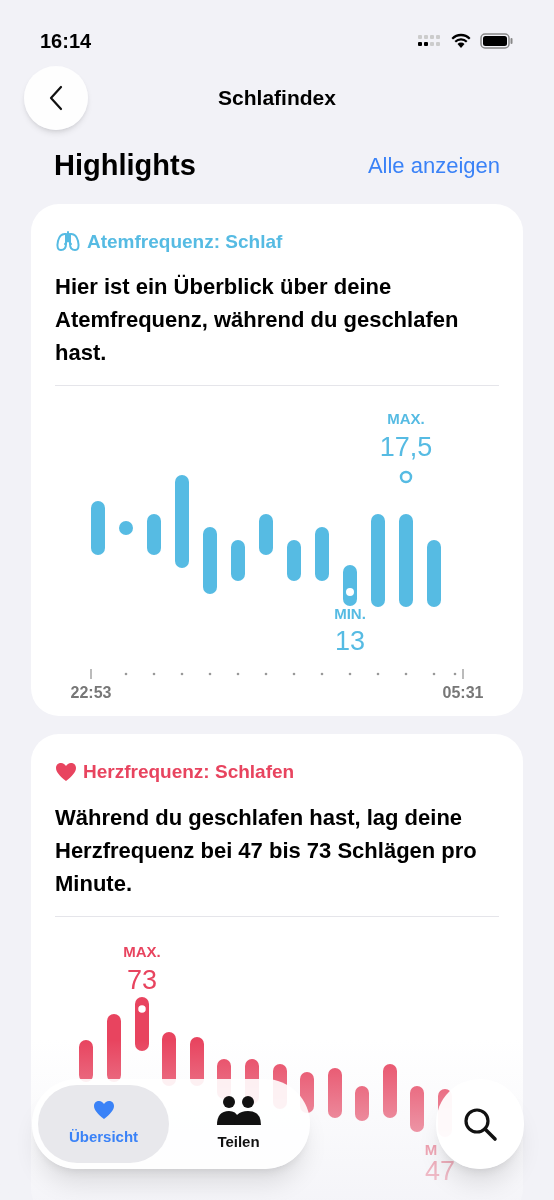  Describe the element at coordinates (430, 41) in the screenshot. I see `signal-icon` at that location.